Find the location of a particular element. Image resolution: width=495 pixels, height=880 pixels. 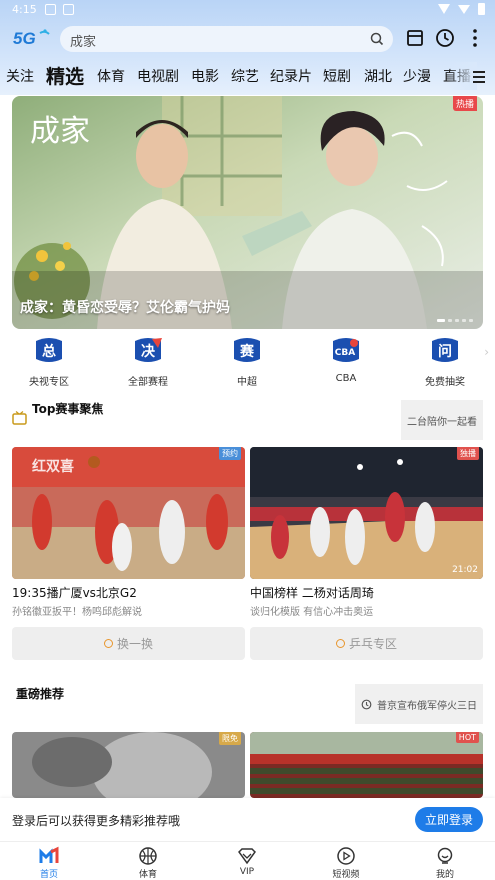

play-icon is located at coordinates (346, 856).